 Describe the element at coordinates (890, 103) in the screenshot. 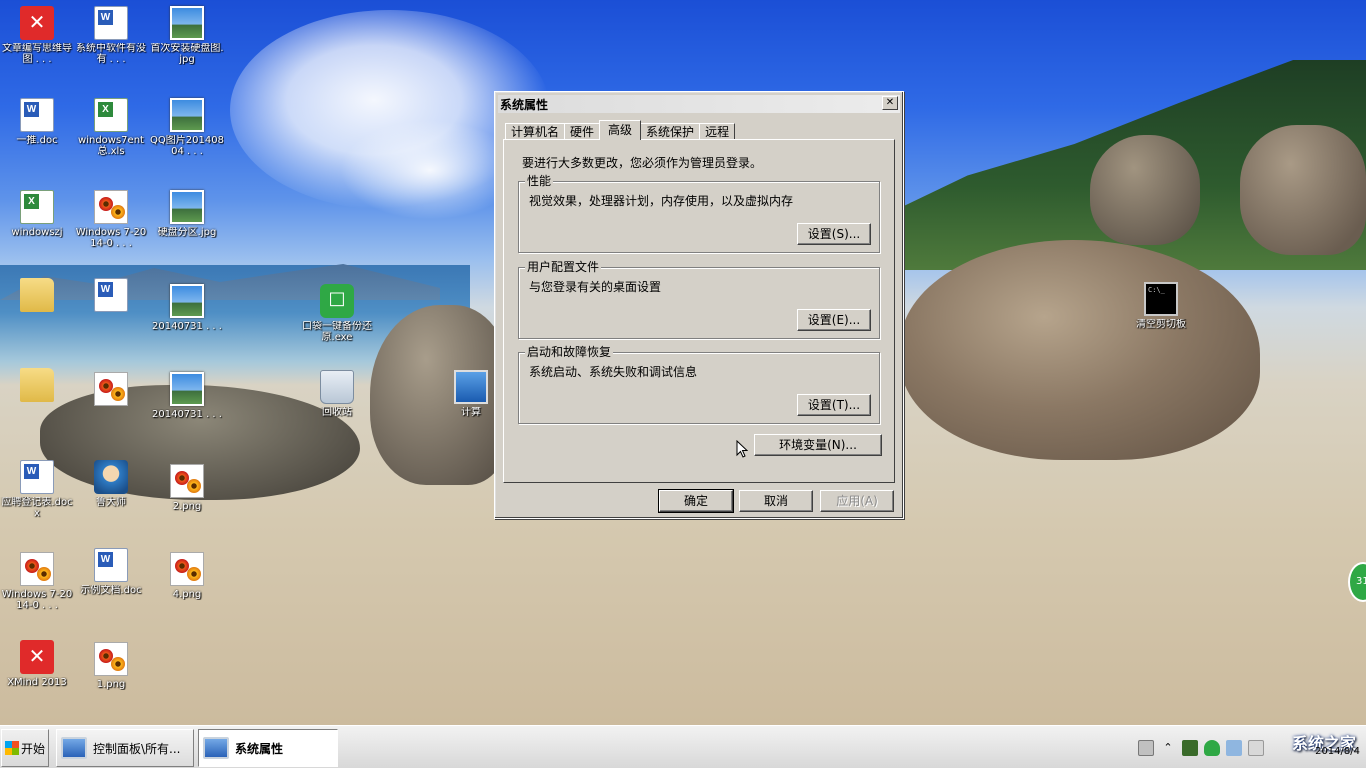

I see `close-button: ✕` at that location.